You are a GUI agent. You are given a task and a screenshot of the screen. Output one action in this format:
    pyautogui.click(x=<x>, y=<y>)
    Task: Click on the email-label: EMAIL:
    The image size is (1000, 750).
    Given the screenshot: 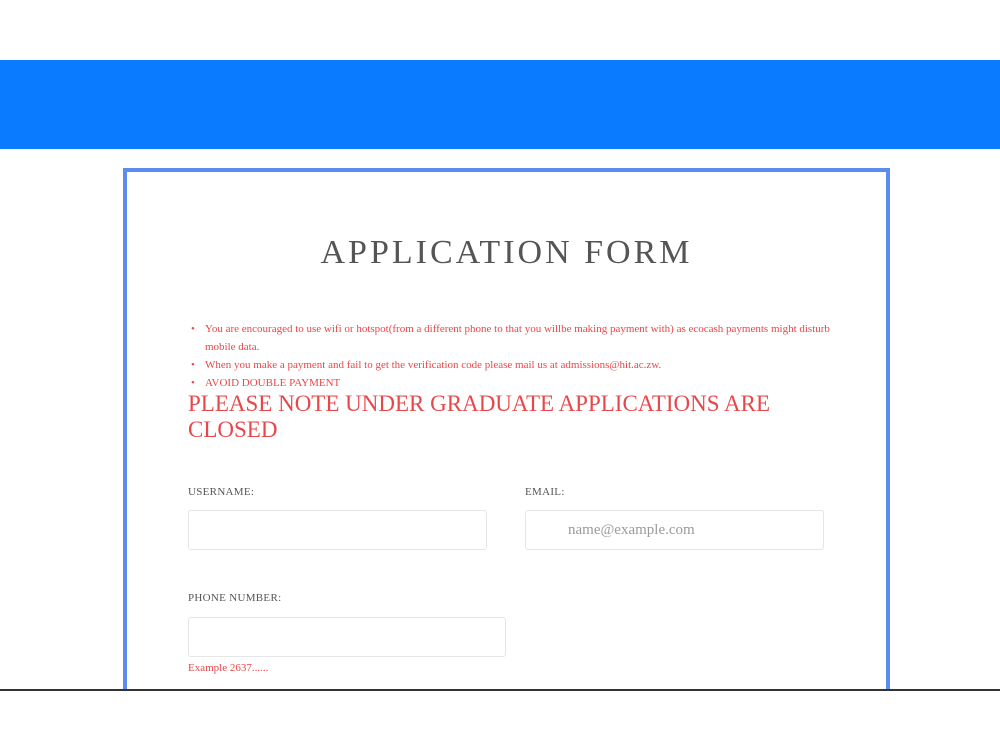 What is the action you would take?
    pyautogui.click(x=545, y=492)
    